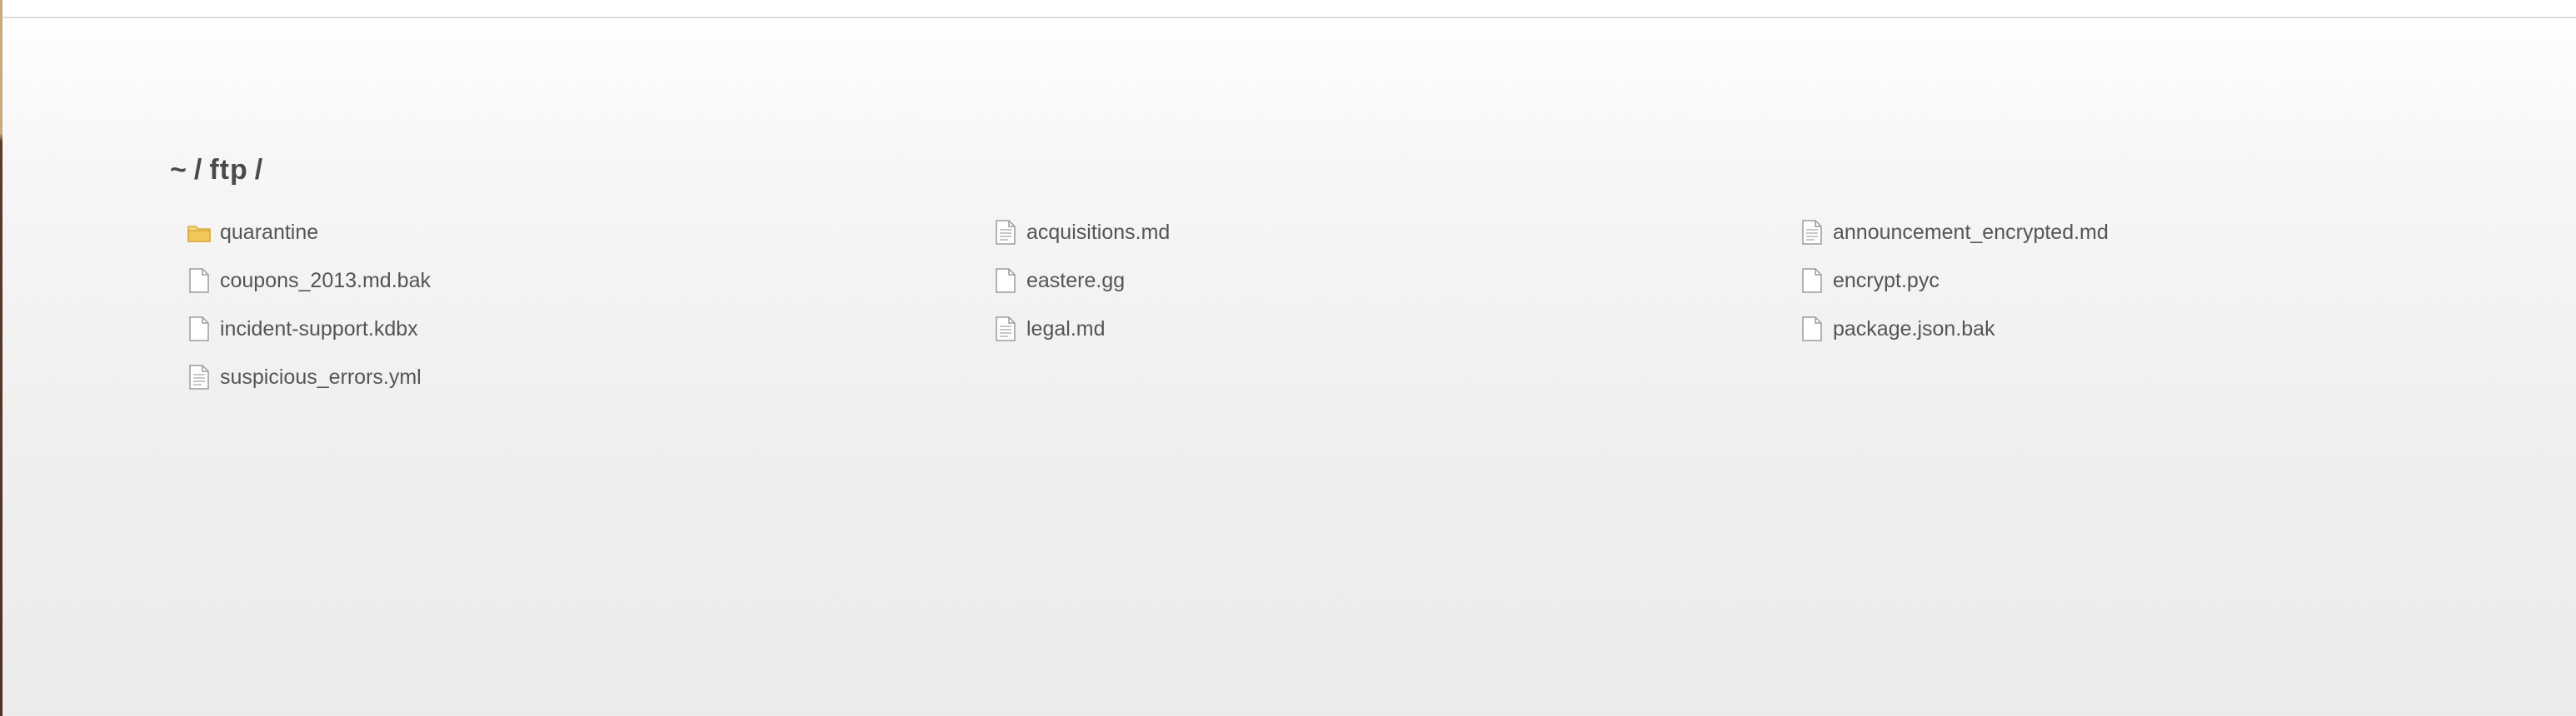  What do you see at coordinates (1379, 329) in the screenshot?
I see `list-item-legal: legal.md` at bounding box center [1379, 329].